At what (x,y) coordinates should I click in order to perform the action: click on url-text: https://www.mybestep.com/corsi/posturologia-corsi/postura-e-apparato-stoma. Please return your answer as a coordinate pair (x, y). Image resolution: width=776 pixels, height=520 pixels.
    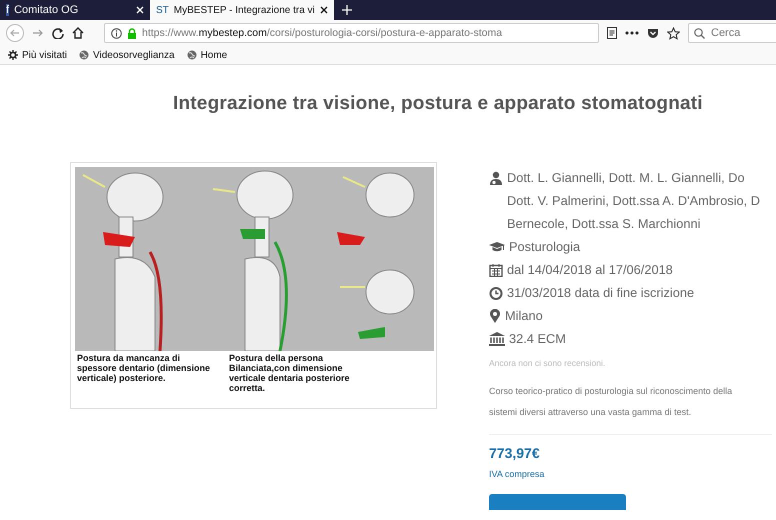
    Looking at the image, I should click on (322, 33).